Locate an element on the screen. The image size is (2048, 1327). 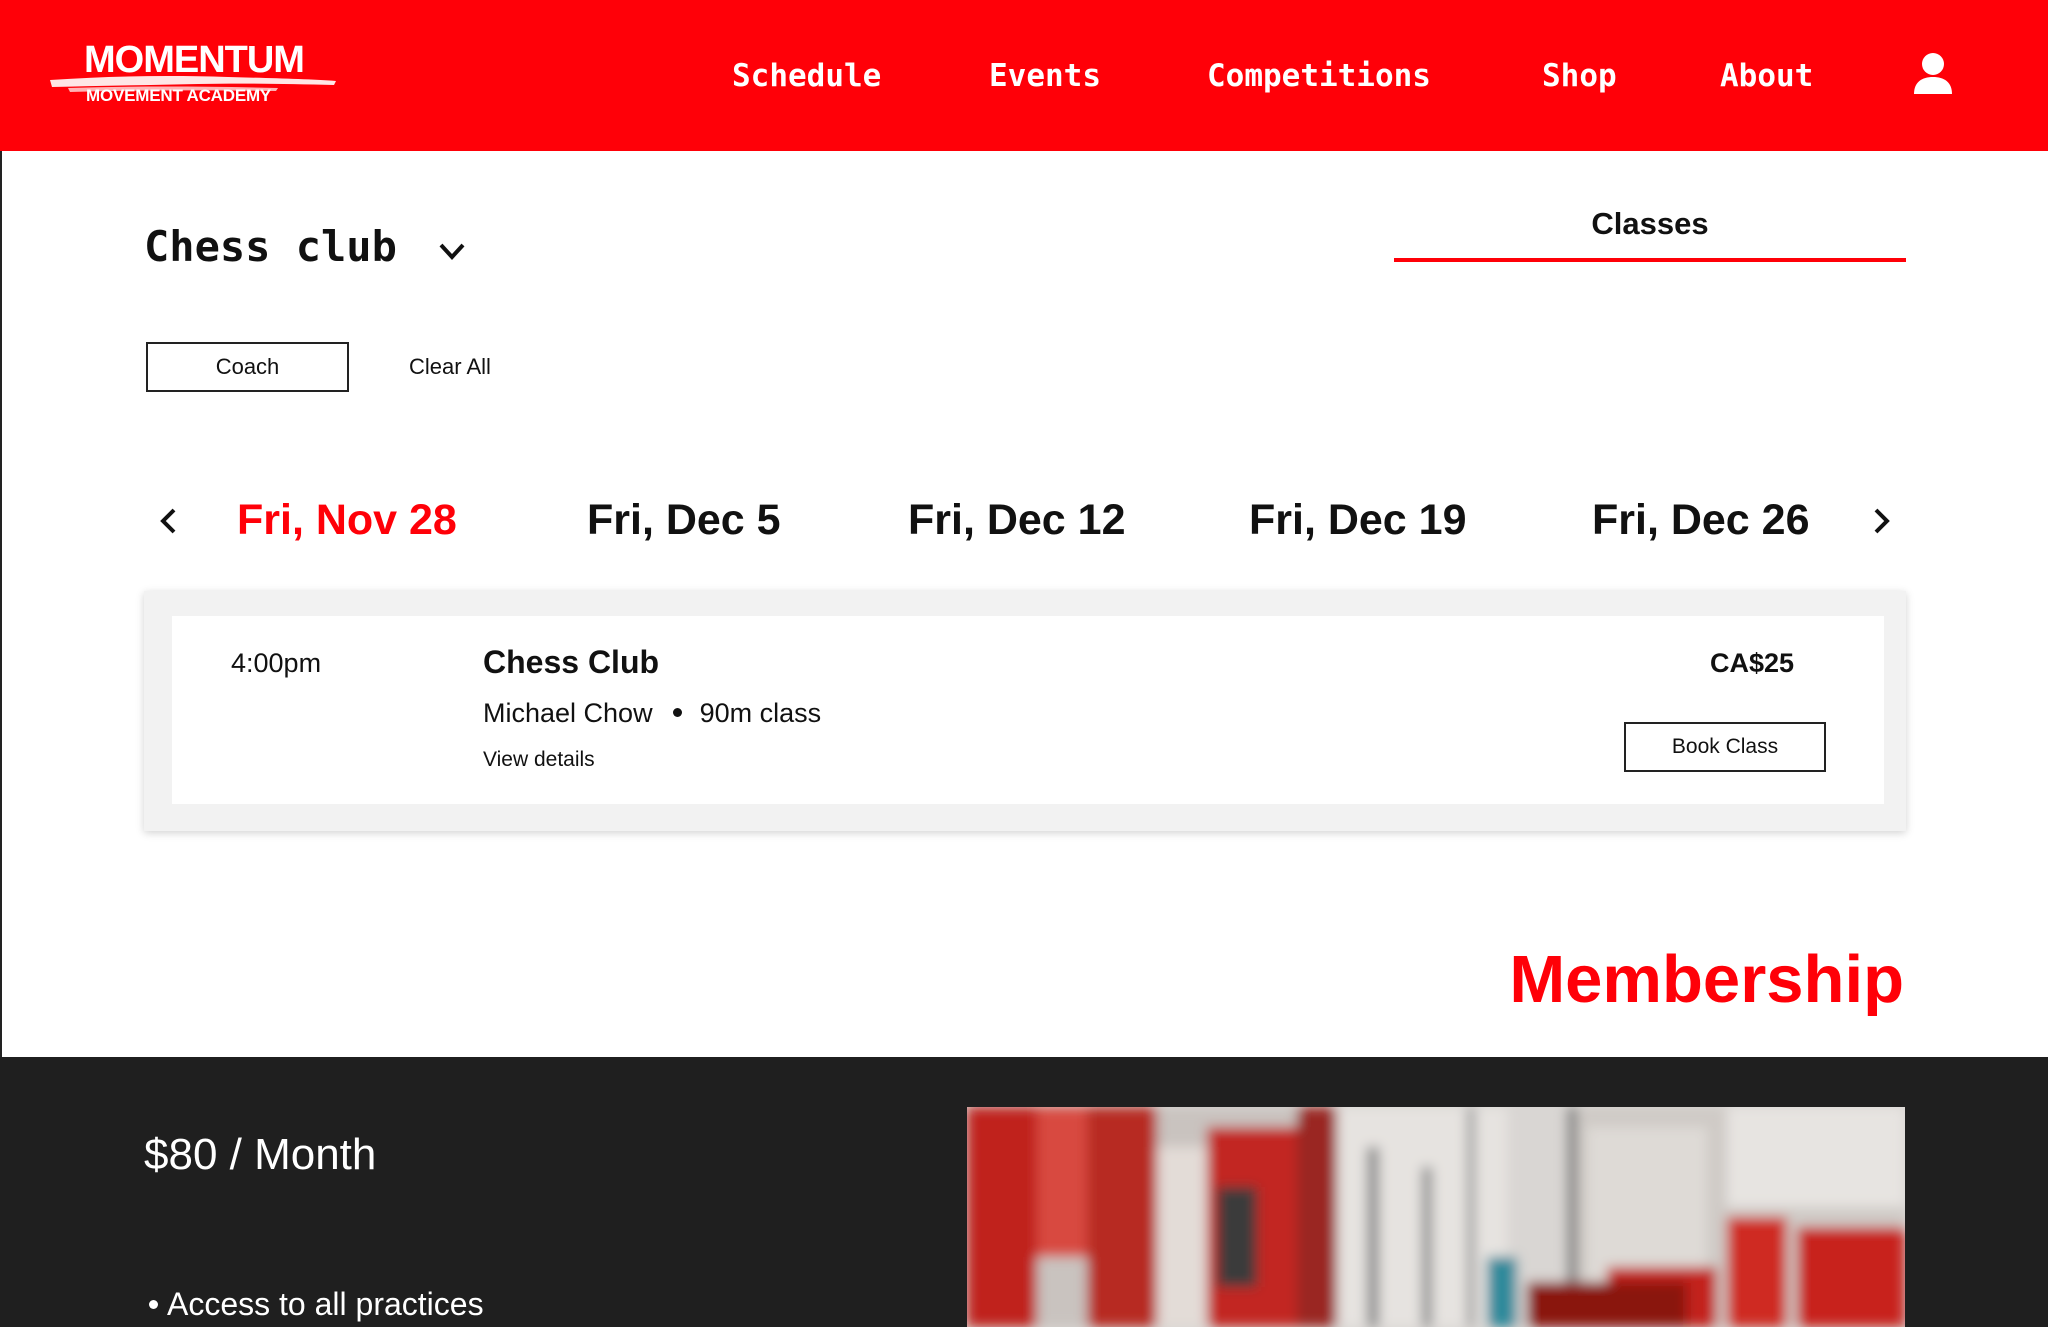
class-coach: Michael Chow is located at coordinates (568, 713).